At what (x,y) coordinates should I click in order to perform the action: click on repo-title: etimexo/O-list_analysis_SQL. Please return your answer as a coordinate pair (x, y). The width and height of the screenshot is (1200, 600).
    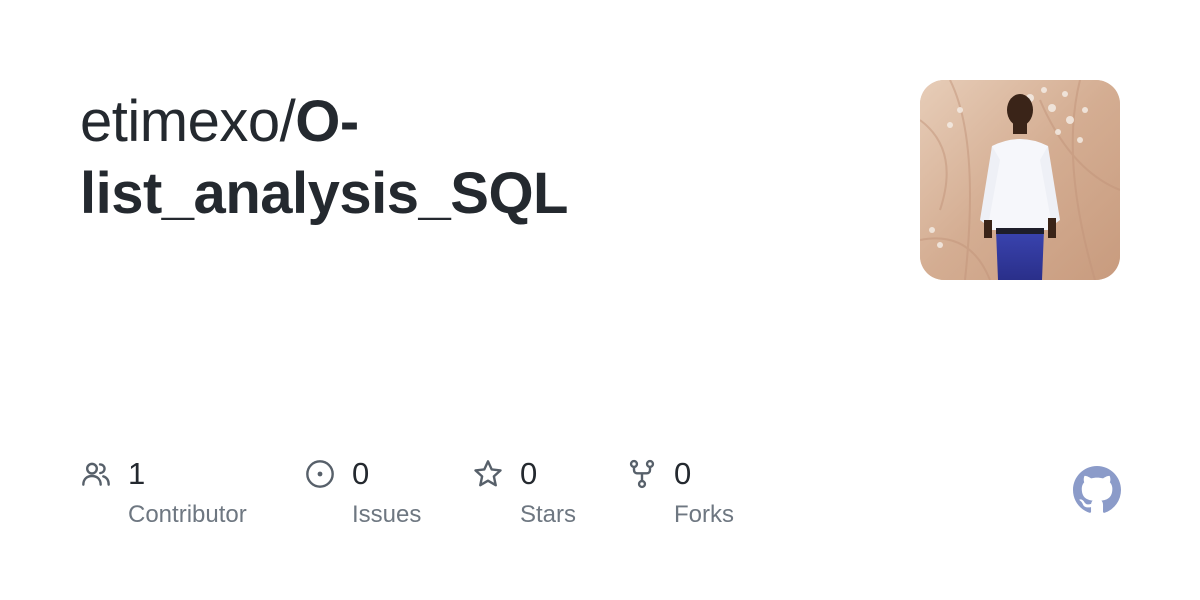
    Looking at the image, I should click on (440, 158).